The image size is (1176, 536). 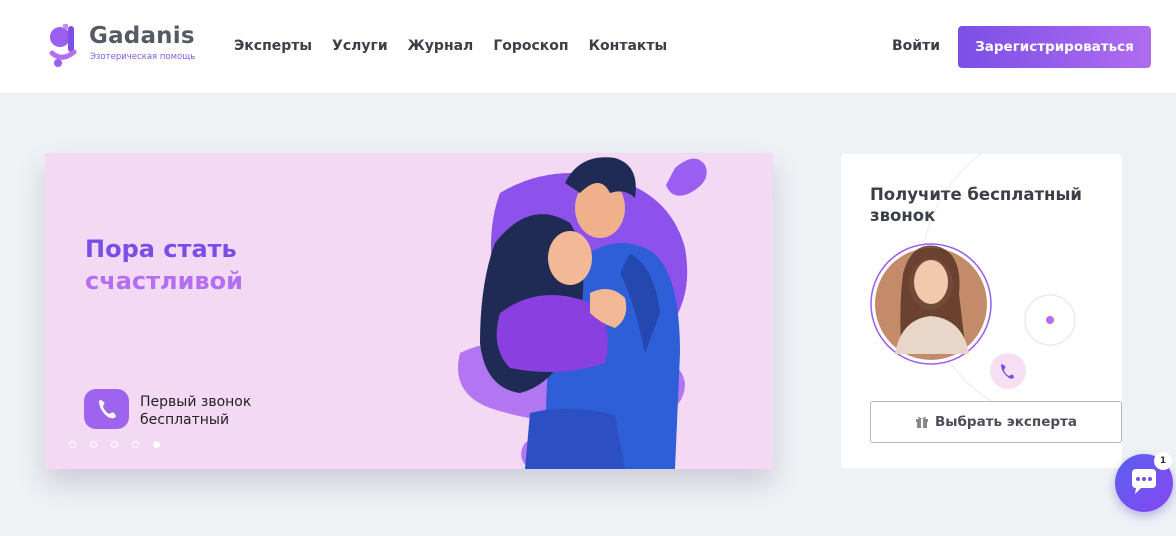 I want to click on logo-name: Gadanis, so click(x=142, y=36).